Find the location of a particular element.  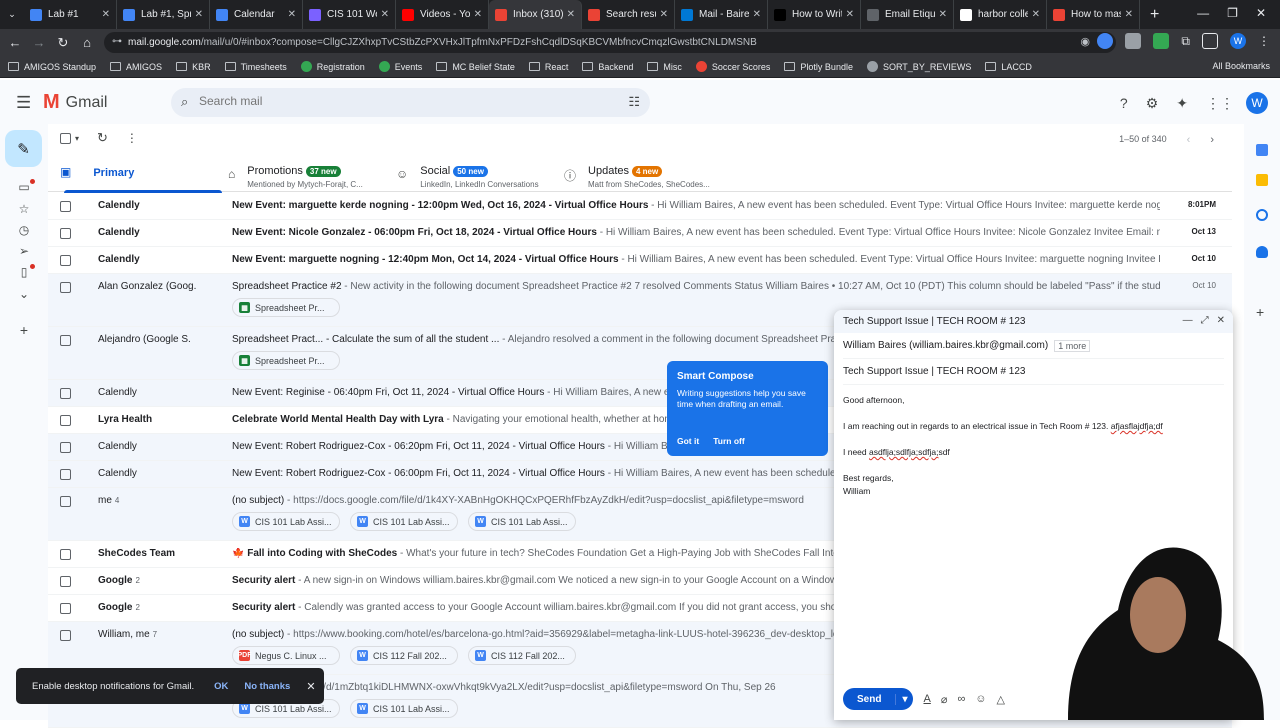

settings-icon: ⚙ is located at coordinates (1152, 103).